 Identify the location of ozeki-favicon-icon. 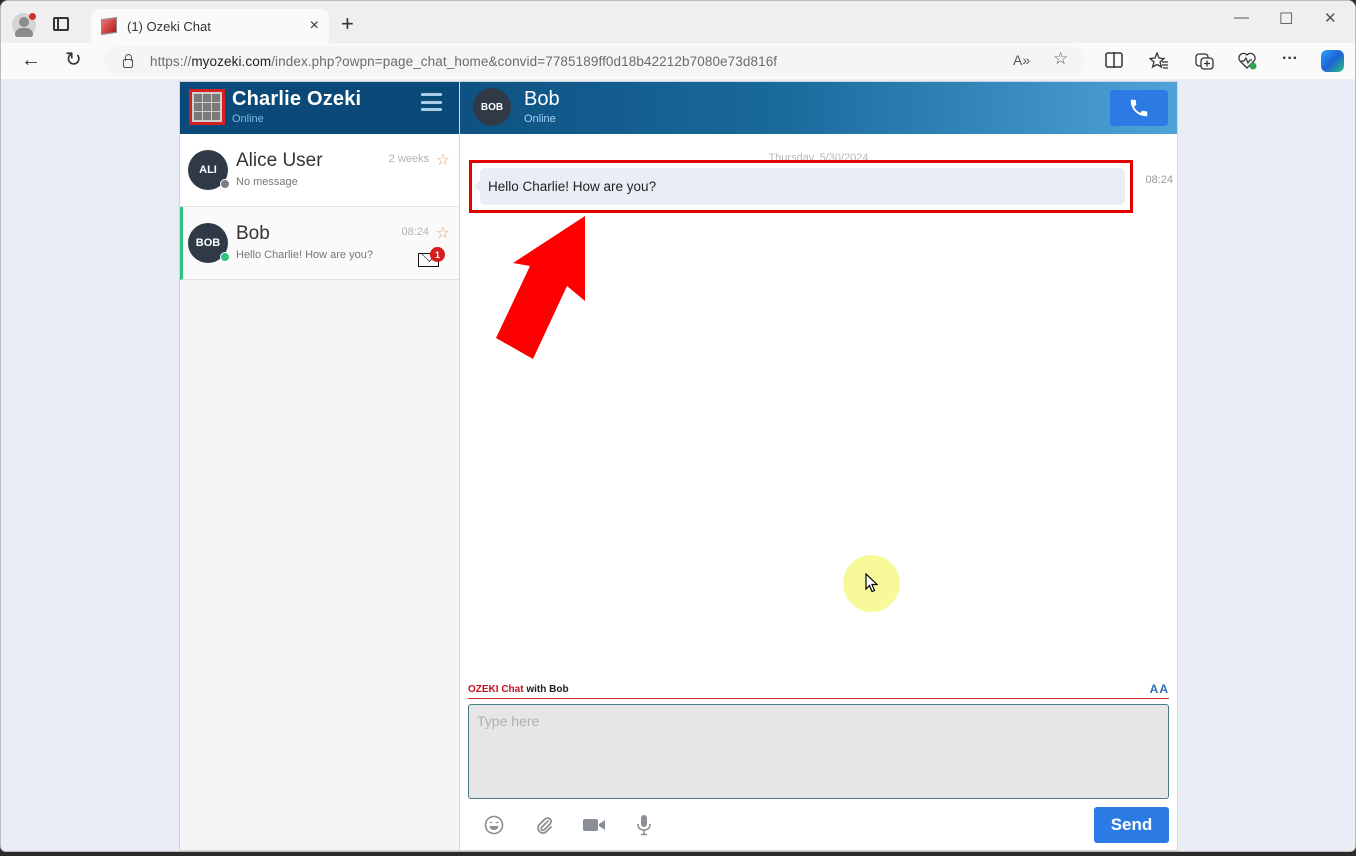
(109, 26).